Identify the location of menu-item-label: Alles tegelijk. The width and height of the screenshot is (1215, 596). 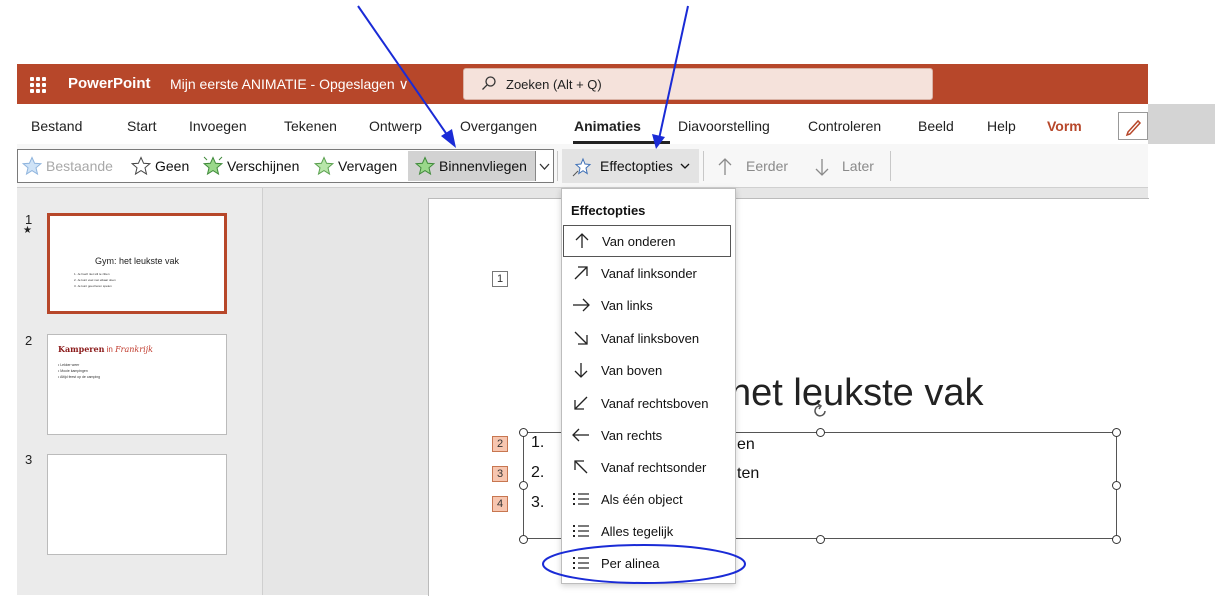
(637, 531).